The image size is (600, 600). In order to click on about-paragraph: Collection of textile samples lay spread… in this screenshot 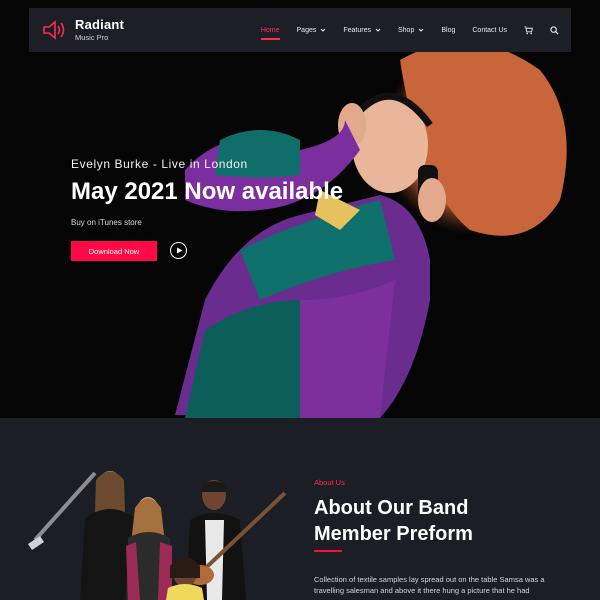, I will do `click(429, 585)`.